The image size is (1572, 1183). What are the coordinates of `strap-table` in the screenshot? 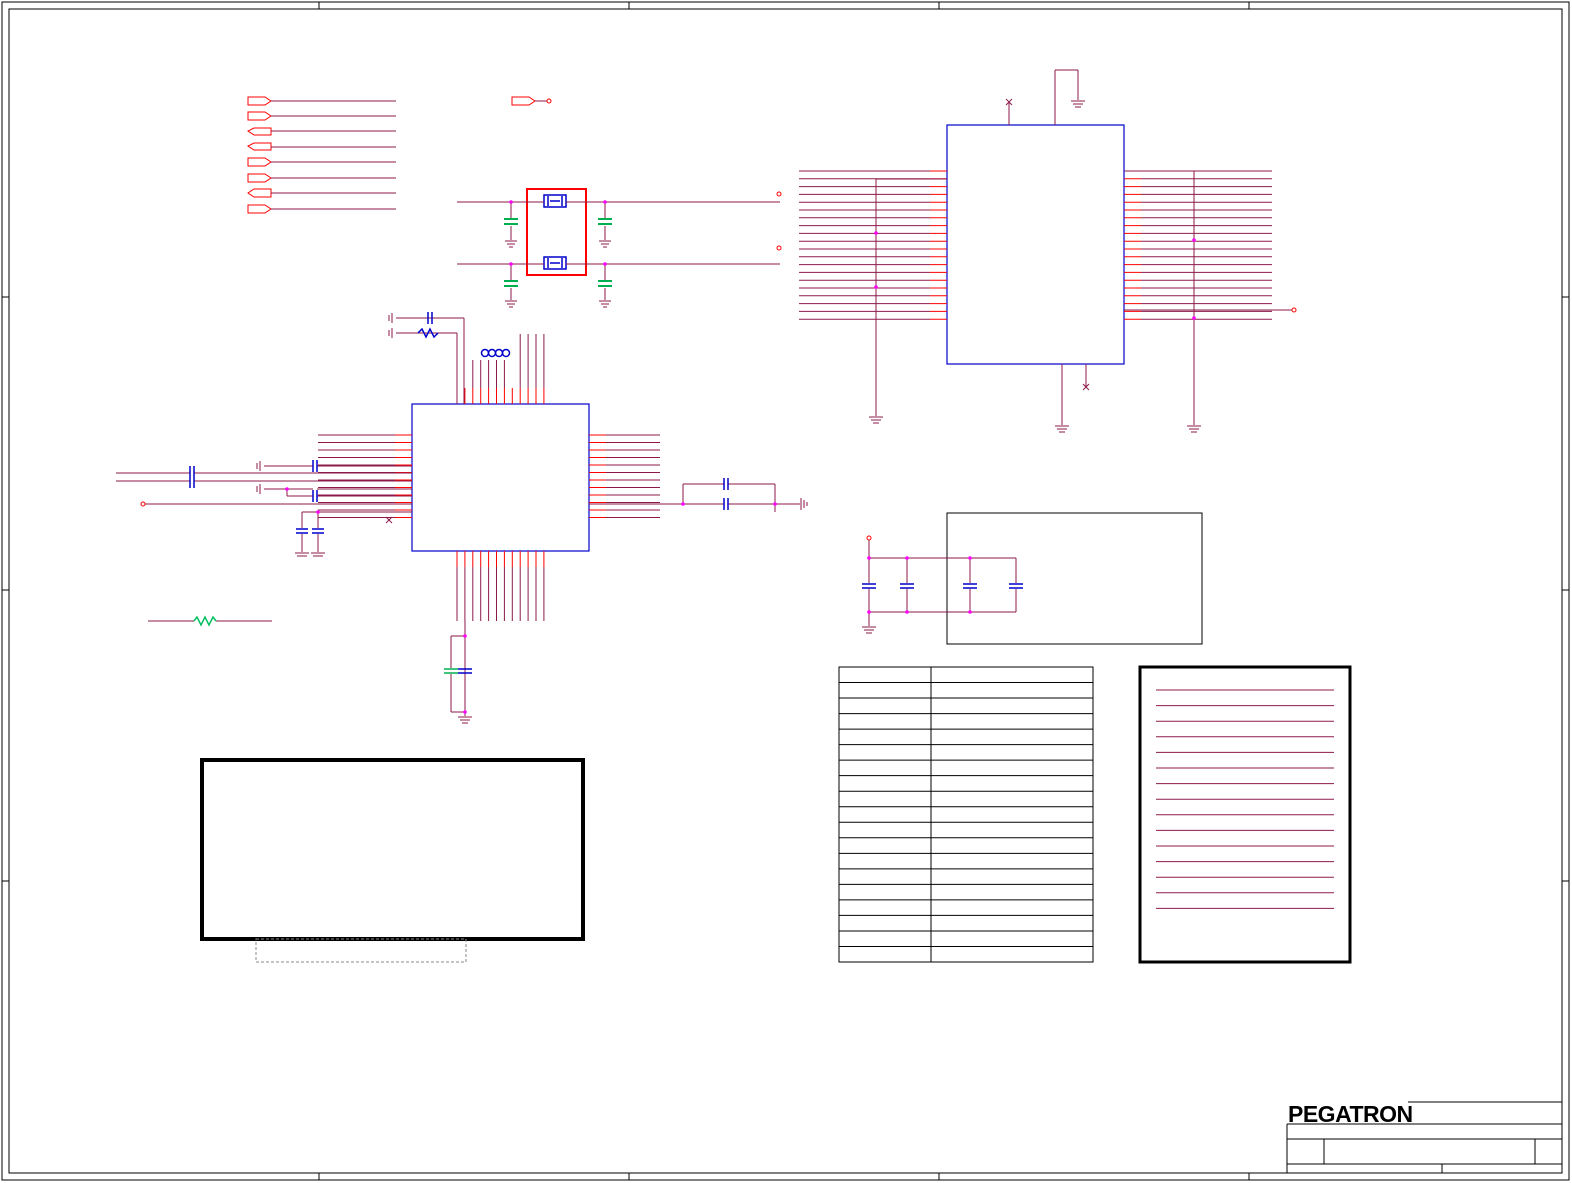 It's located at (966, 814).